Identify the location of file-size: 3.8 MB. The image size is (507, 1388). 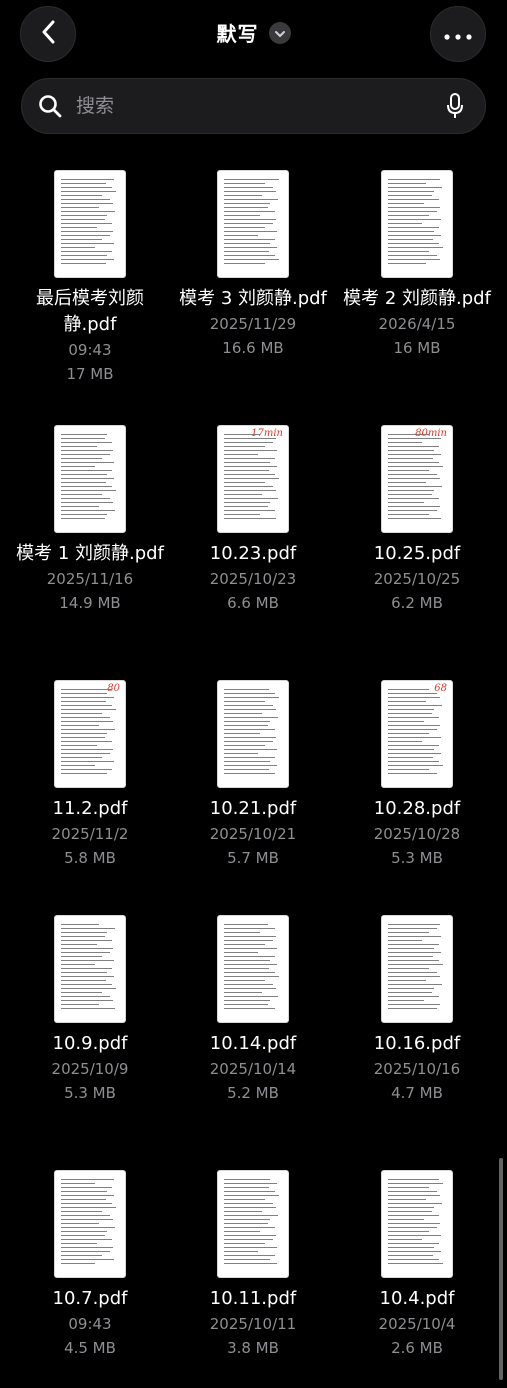
(253, 1348).